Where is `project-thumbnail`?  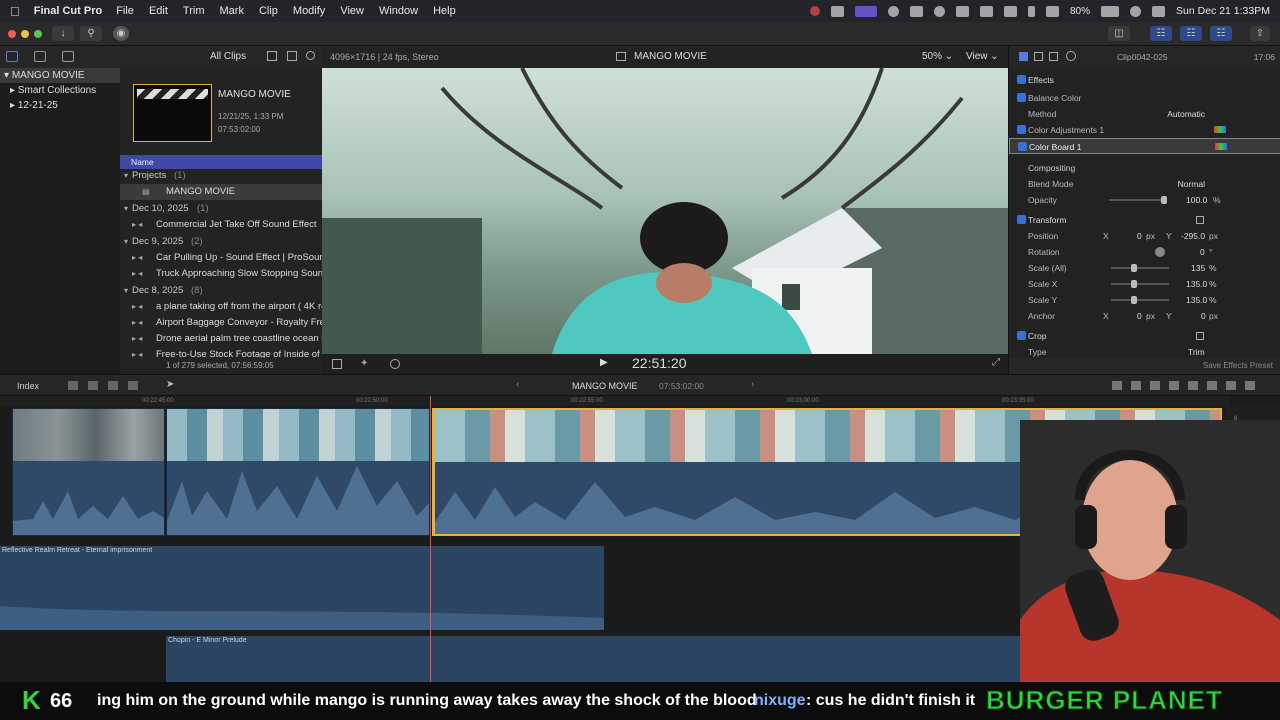 project-thumbnail is located at coordinates (172, 113).